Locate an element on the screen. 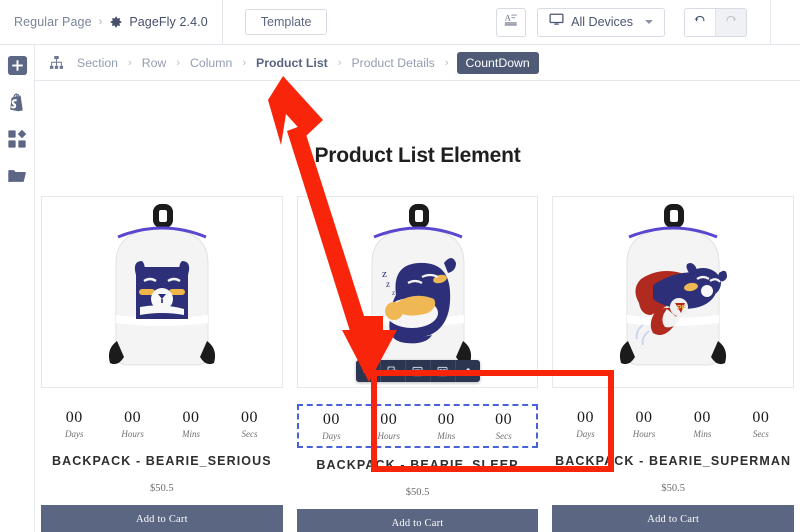 The image size is (800, 532). sidebar-item-assets is located at coordinates (17, 178).